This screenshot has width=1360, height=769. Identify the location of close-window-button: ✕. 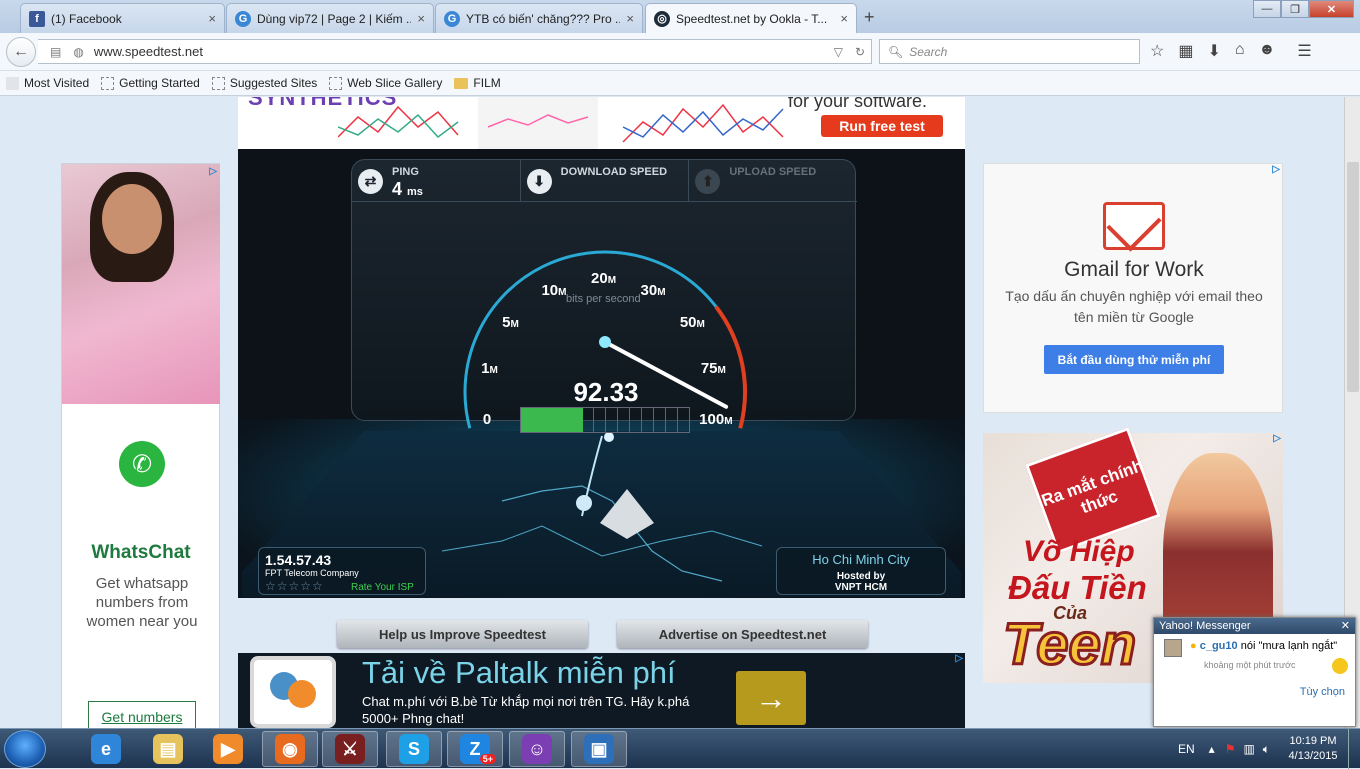
(1331, 9).